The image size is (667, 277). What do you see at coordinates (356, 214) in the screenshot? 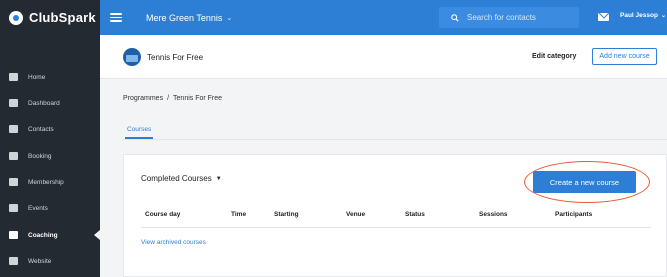
I see `column-header: Venue` at bounding box center [356, 214].